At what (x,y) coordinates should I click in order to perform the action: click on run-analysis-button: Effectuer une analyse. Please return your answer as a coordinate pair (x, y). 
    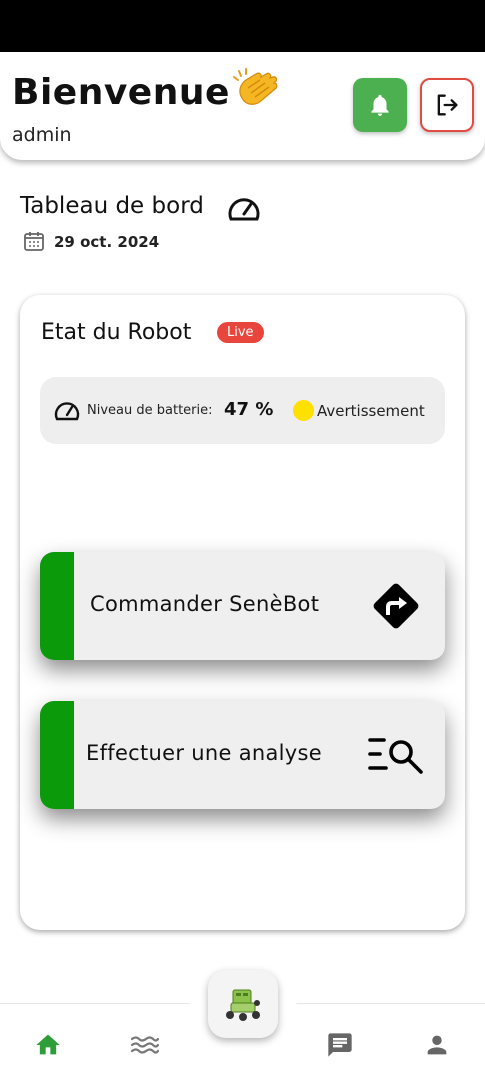
    Looking at the image, I should click on (242, 755).